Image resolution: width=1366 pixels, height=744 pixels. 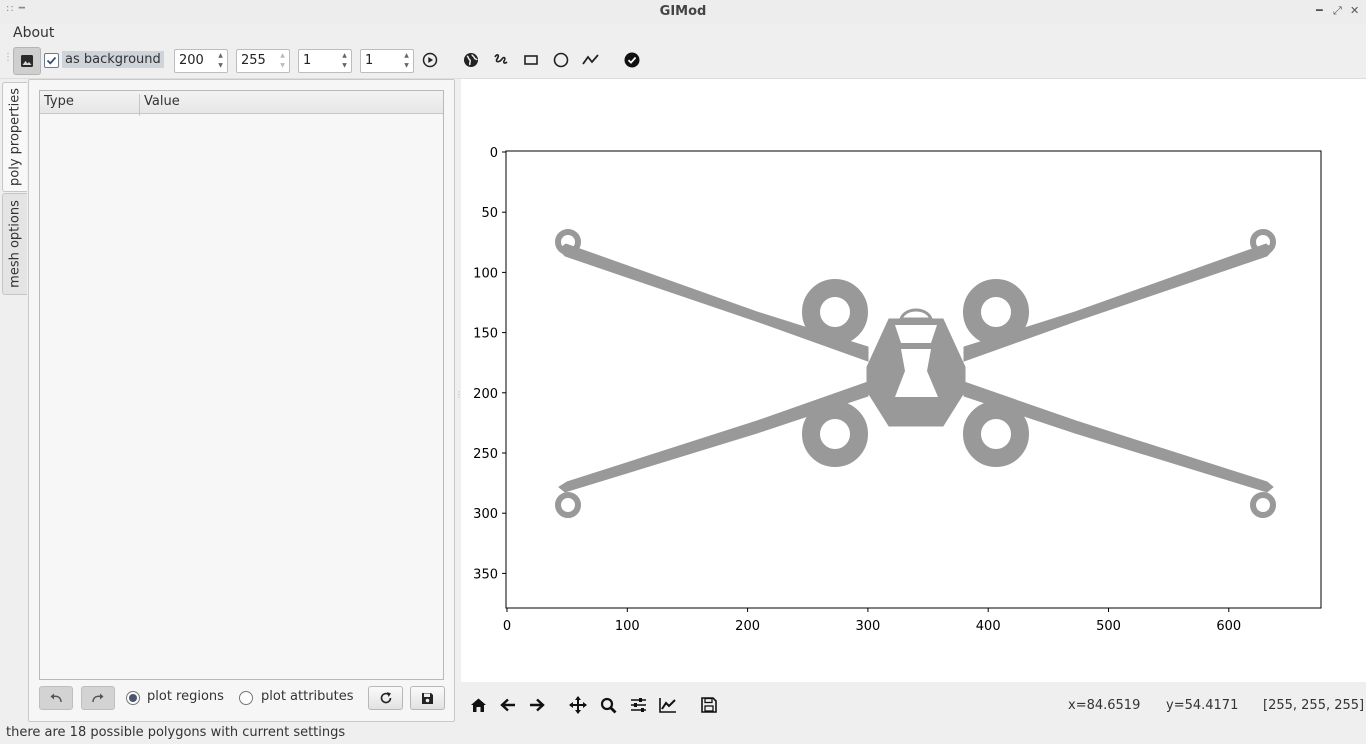 I want to click on x-tick-label: 100, so click(x=627, y=626).